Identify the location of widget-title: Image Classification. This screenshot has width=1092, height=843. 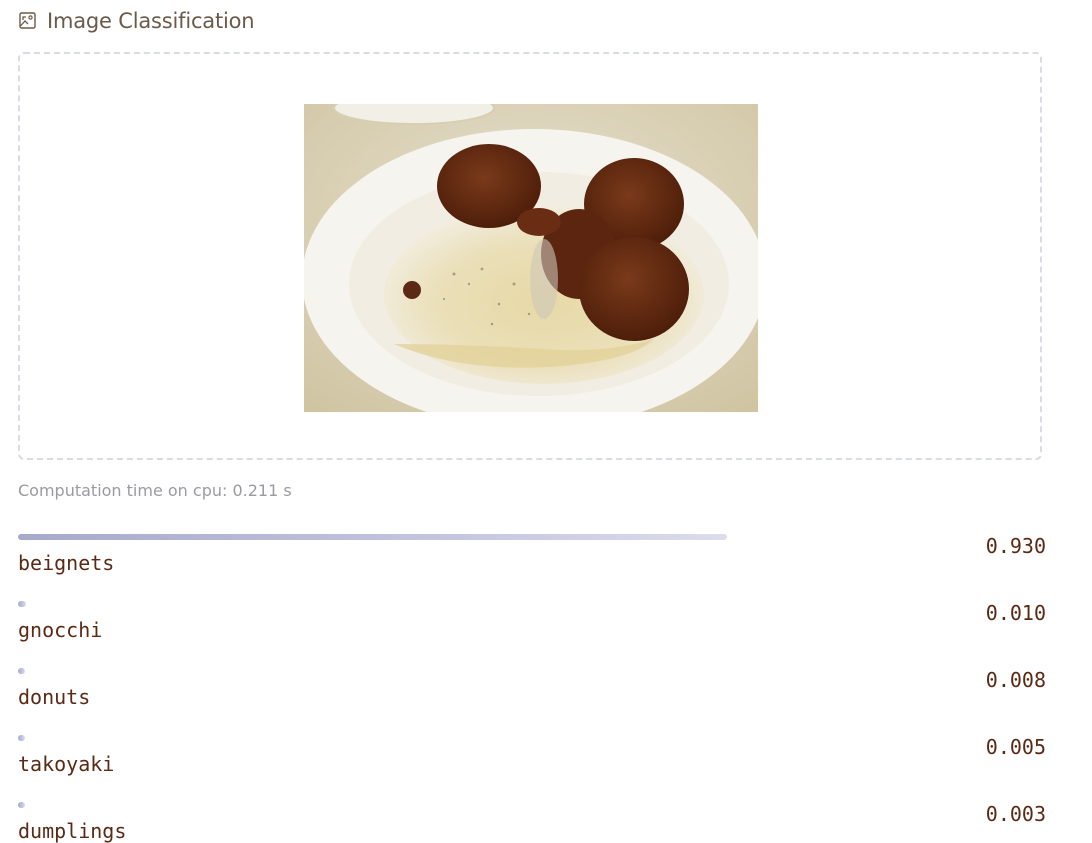
(151, 21).